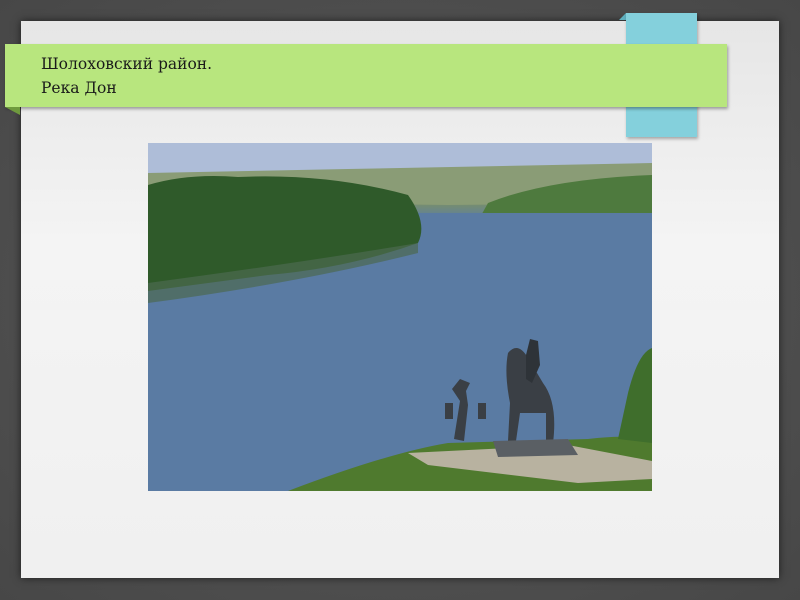 Image resolution: width=800 pixels, height=600 pixels. What do you see at coordinates (482, 411) in the screenshot?
I see `statue-bucket-right` at bounding box center [482, 411].